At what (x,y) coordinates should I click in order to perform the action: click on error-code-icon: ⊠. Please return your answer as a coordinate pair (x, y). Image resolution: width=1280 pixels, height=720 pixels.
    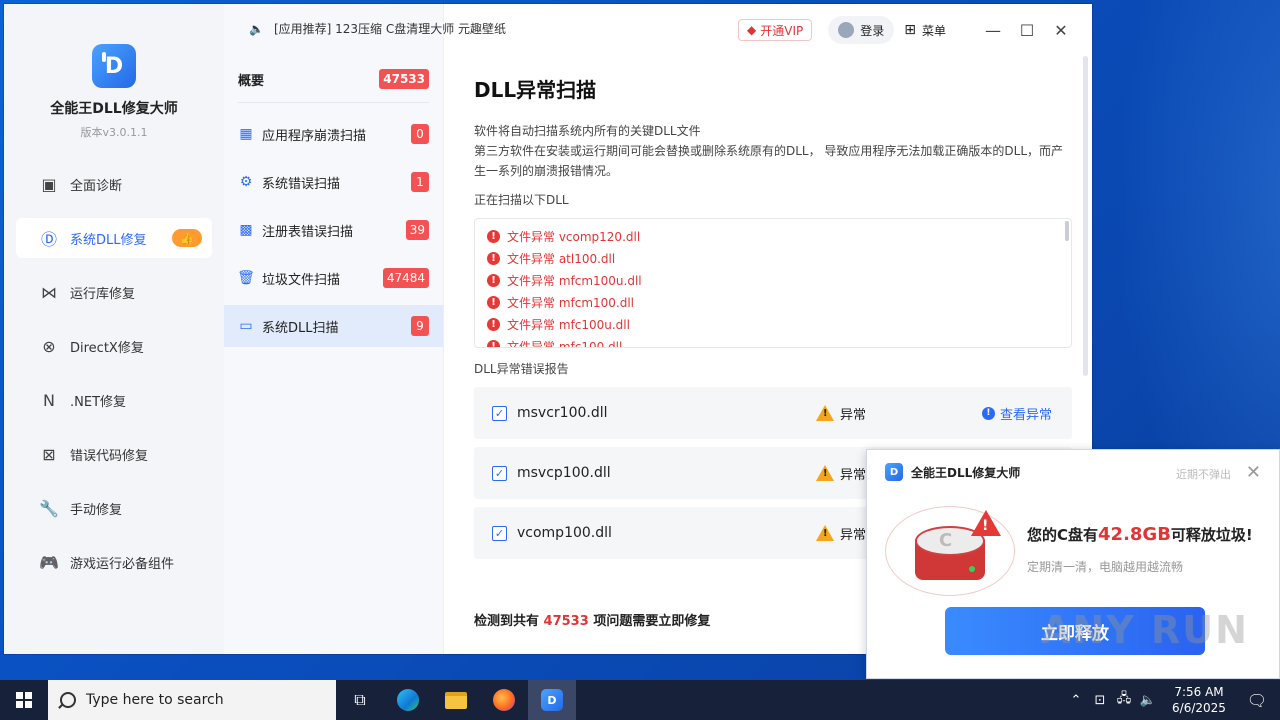
    Looking at the image, I should click on (49, 454).